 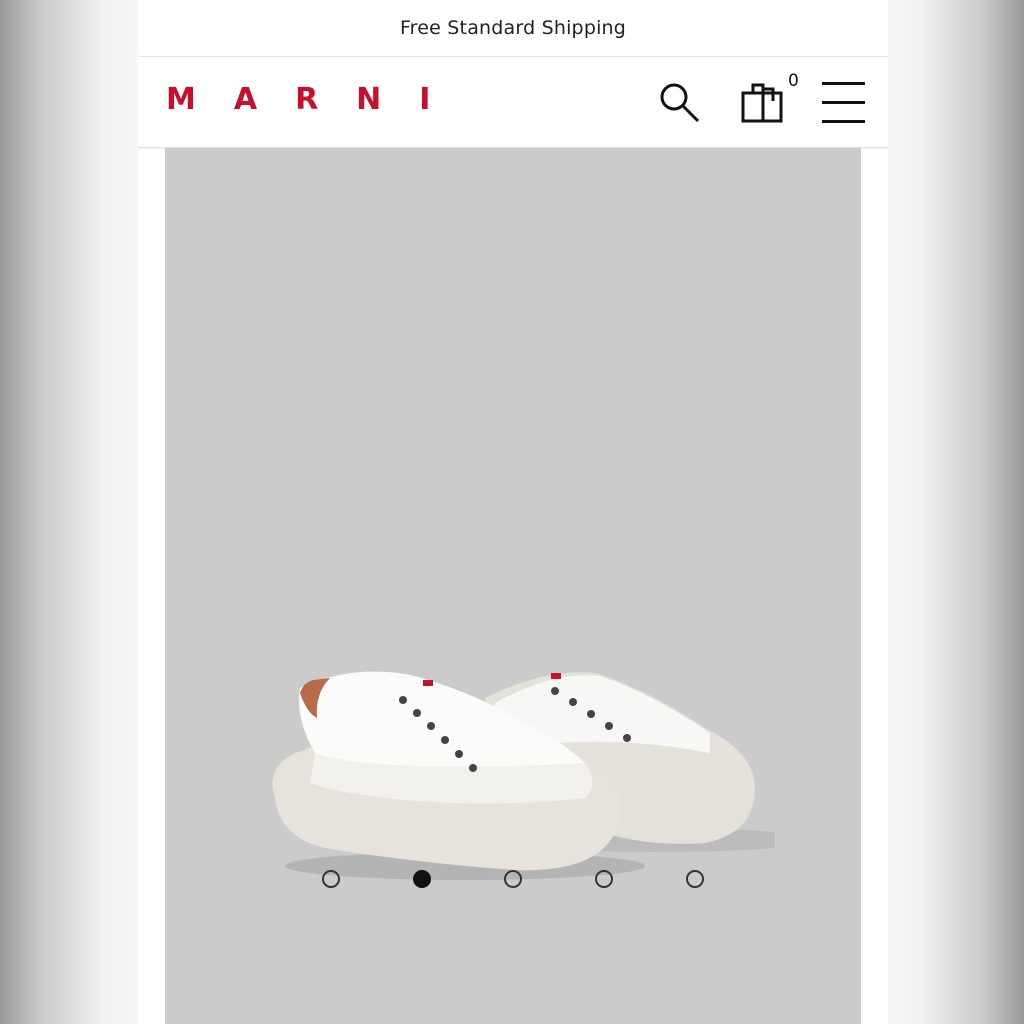 I want to click on search-icon, so click(x=680, y=103).